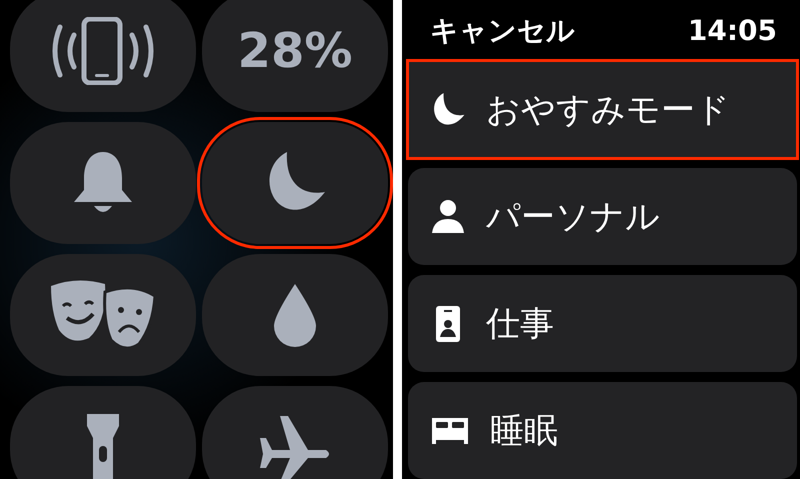  Describe the element at coordinates (732, 30) in the screenshot. I see `clock-time: 14:05` at that location.